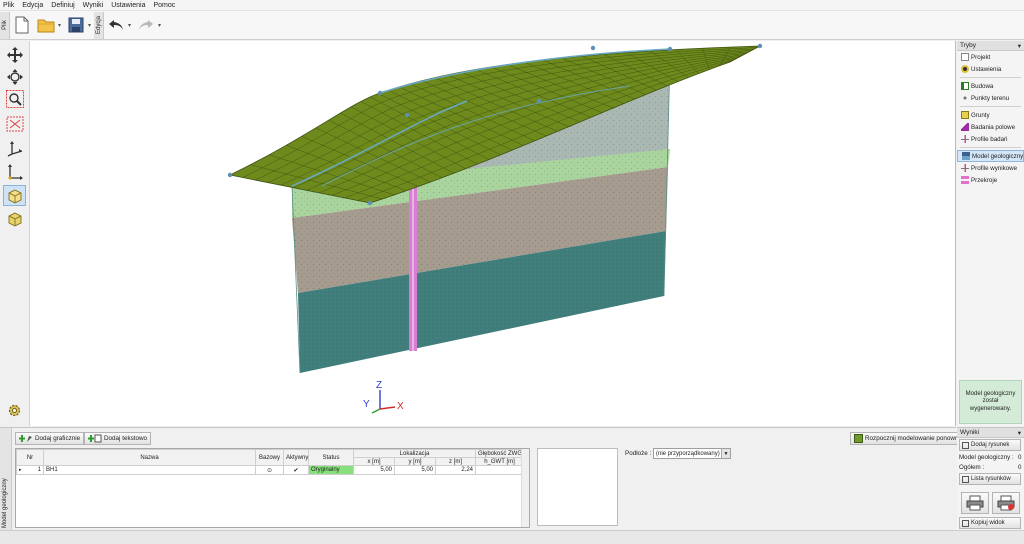 The image size is (1024, 544). I want to click on copy-view-button: Kopiuj widok, so click(990, 523).